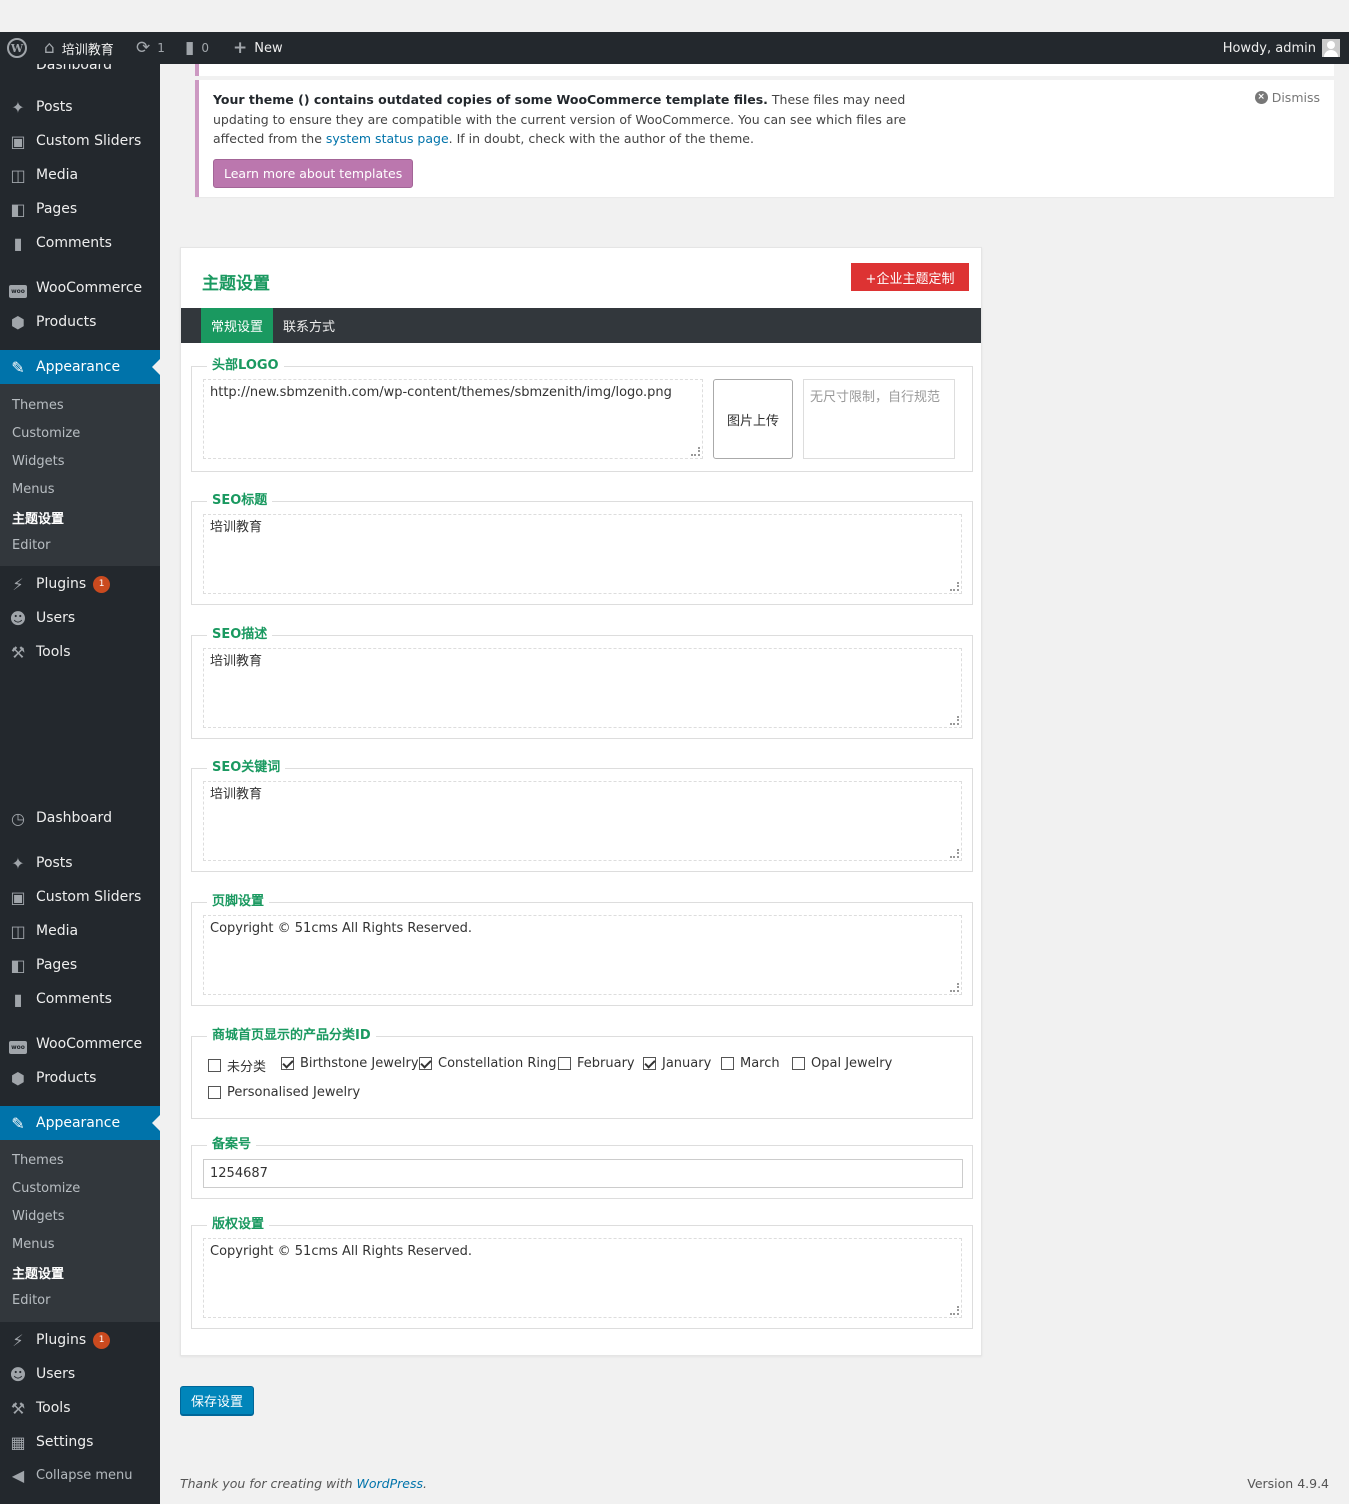 This screenshot has height=1504, width=1349. Describe the element at coordinates (17, 48) in the screenshot. I see `wordpress-logo-icon: W` at that location.